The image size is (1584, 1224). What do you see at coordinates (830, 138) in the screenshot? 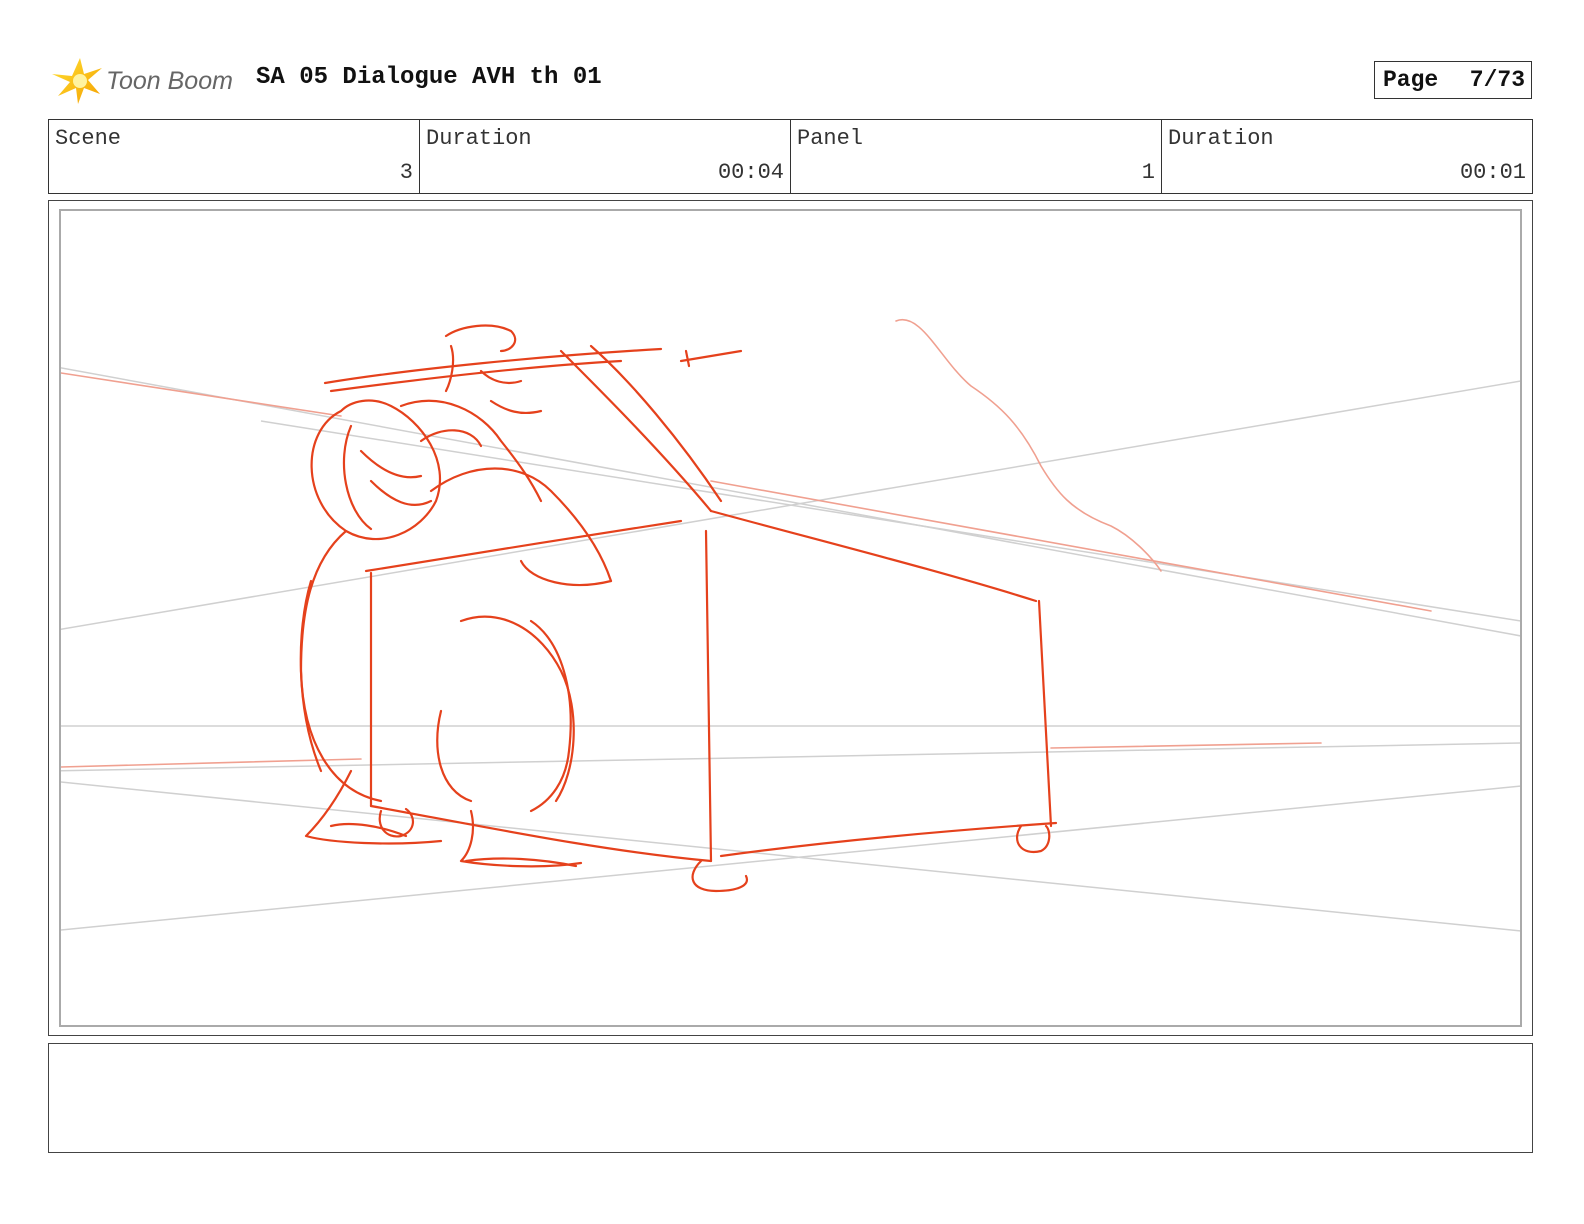
I see `panel-label: Panel` at bounding box center [830, 138].